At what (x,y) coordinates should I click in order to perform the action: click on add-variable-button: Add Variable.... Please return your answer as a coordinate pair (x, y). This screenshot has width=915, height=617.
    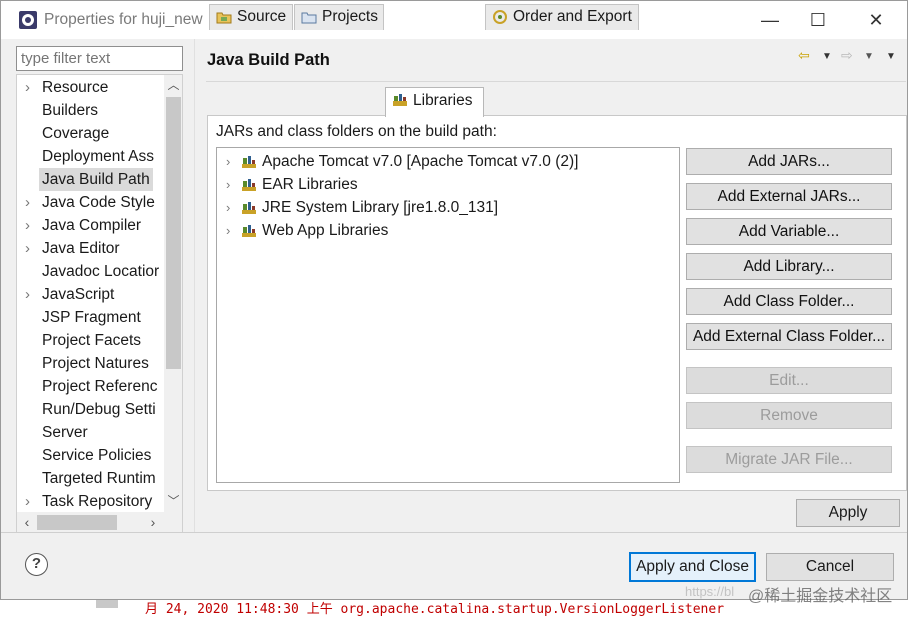
    Looking at the image, I should click on (789, 231).